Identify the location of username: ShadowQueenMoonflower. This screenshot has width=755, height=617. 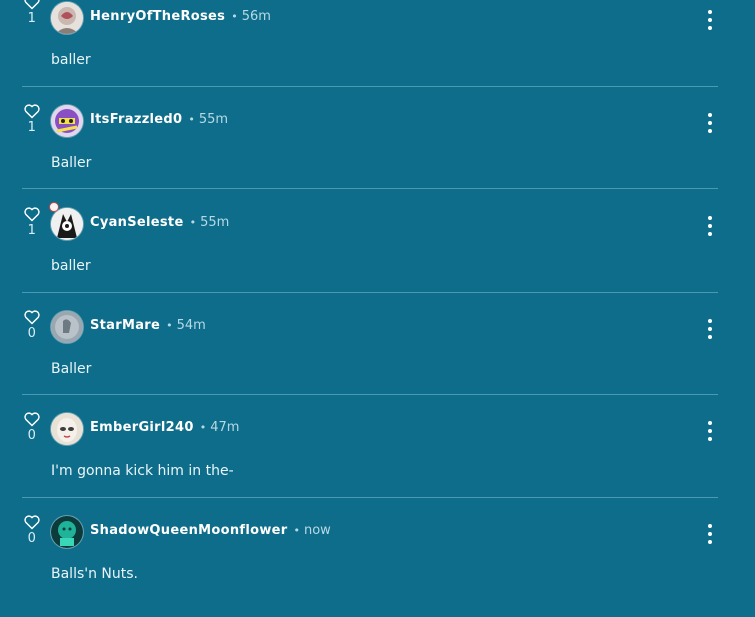
(188, 530).